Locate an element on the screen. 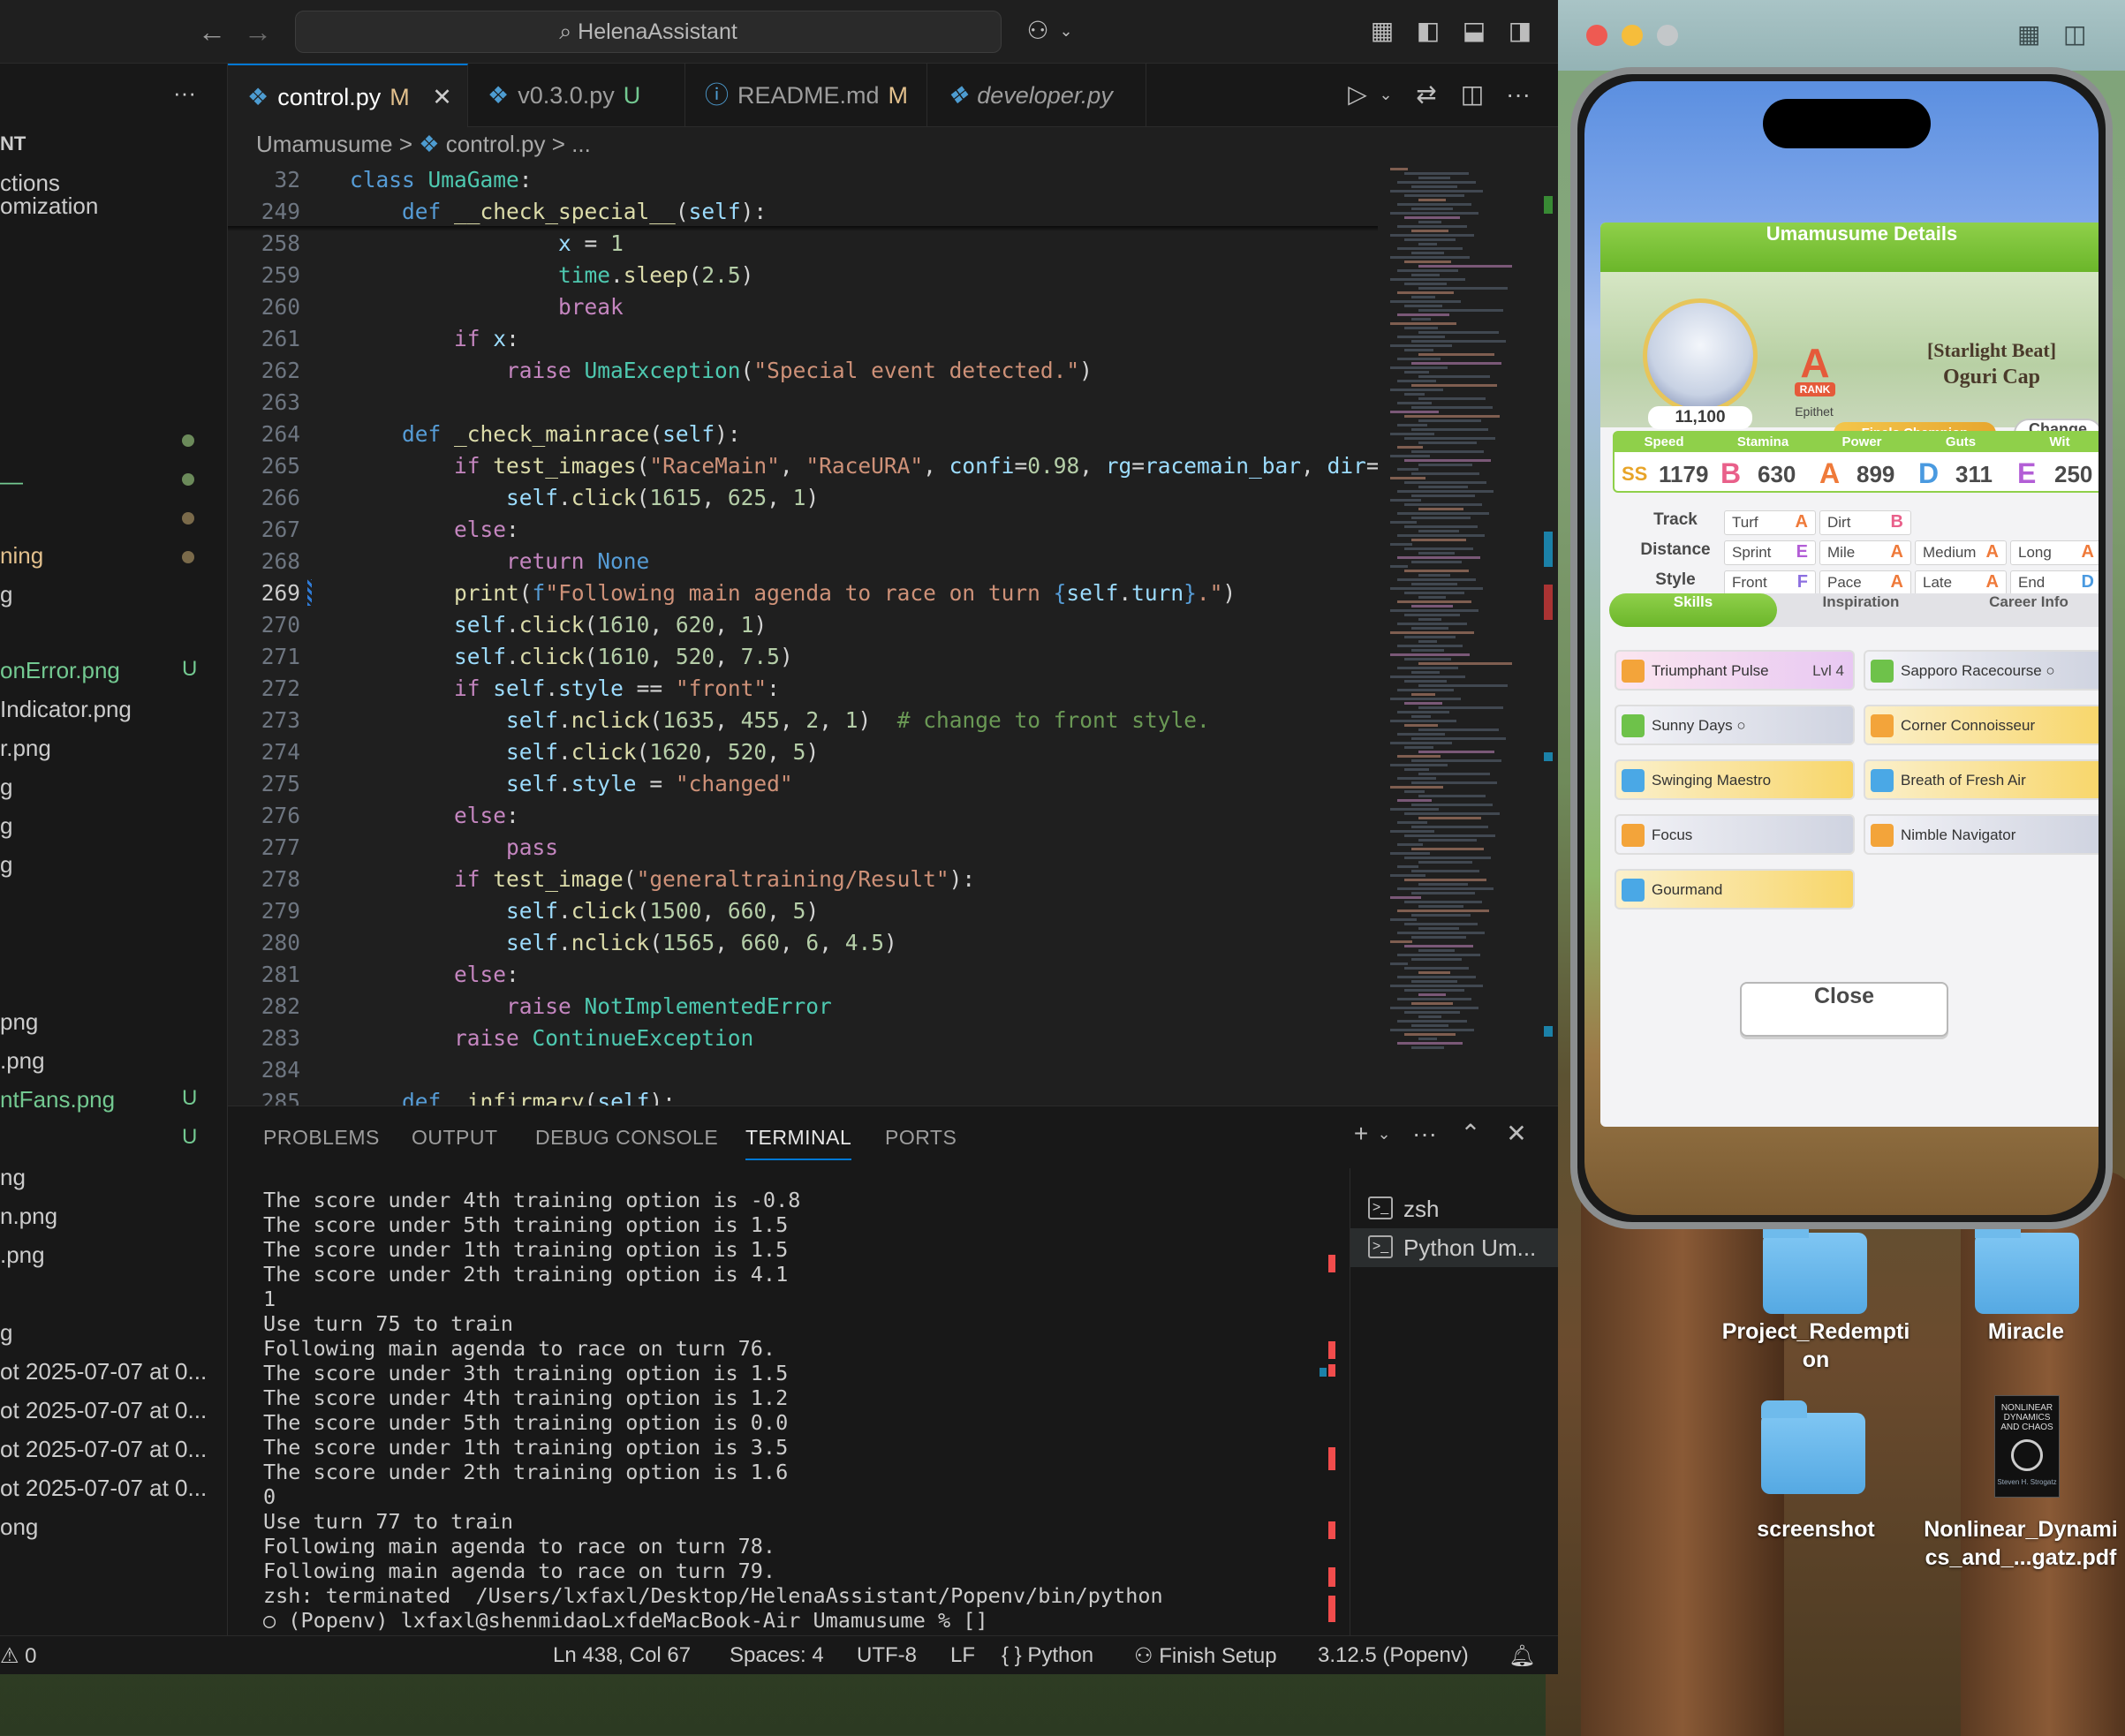 The image size is (2125, 1736). skill-card: Sunny Days ○ is located at coordinates (1735, 725).